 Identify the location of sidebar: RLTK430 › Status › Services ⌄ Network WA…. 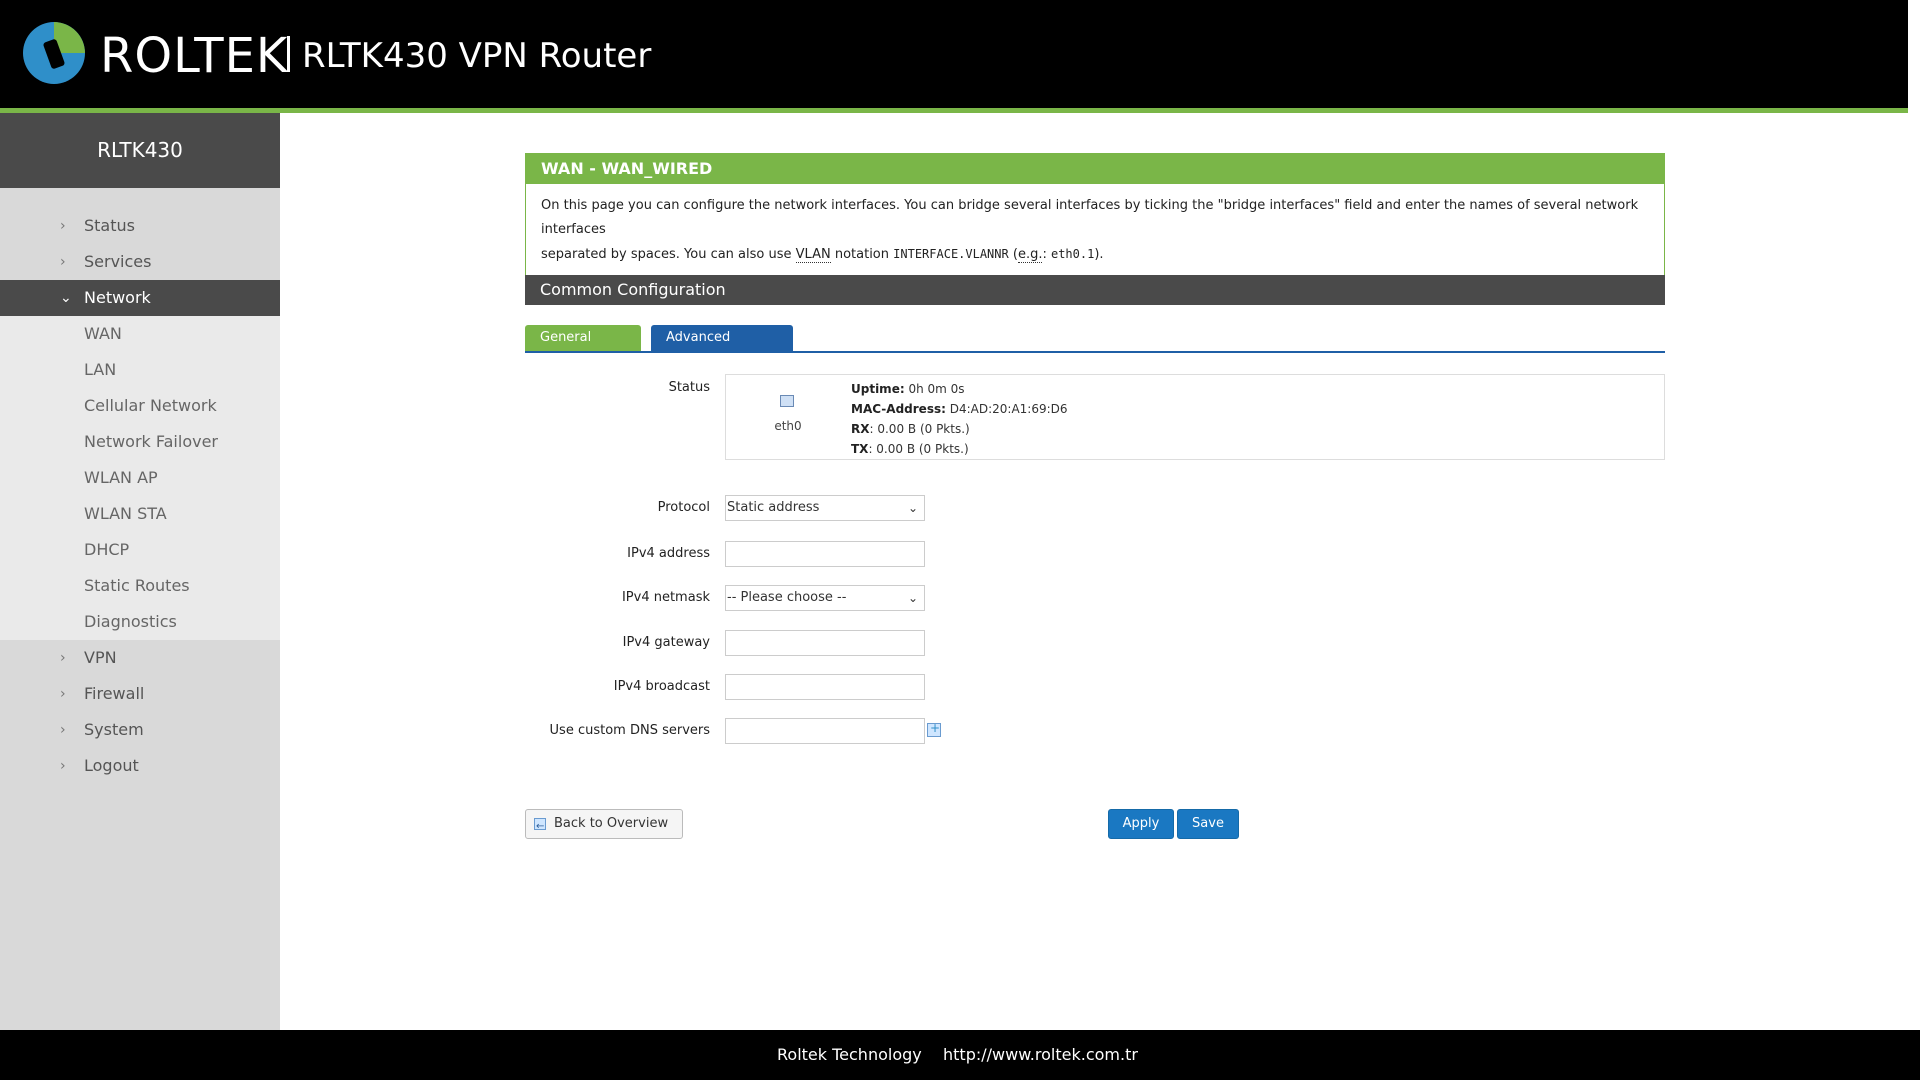
(140, 571).